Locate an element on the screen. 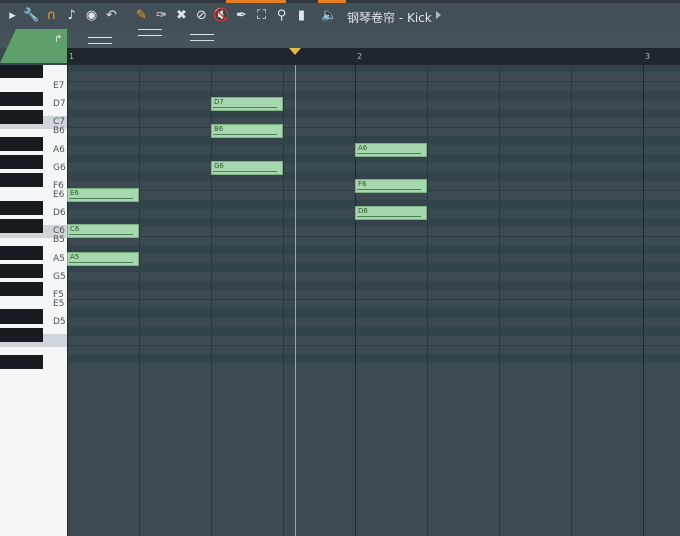 The image size is (680, 536). note-d7: D7 is located at coordinates (247, 104).